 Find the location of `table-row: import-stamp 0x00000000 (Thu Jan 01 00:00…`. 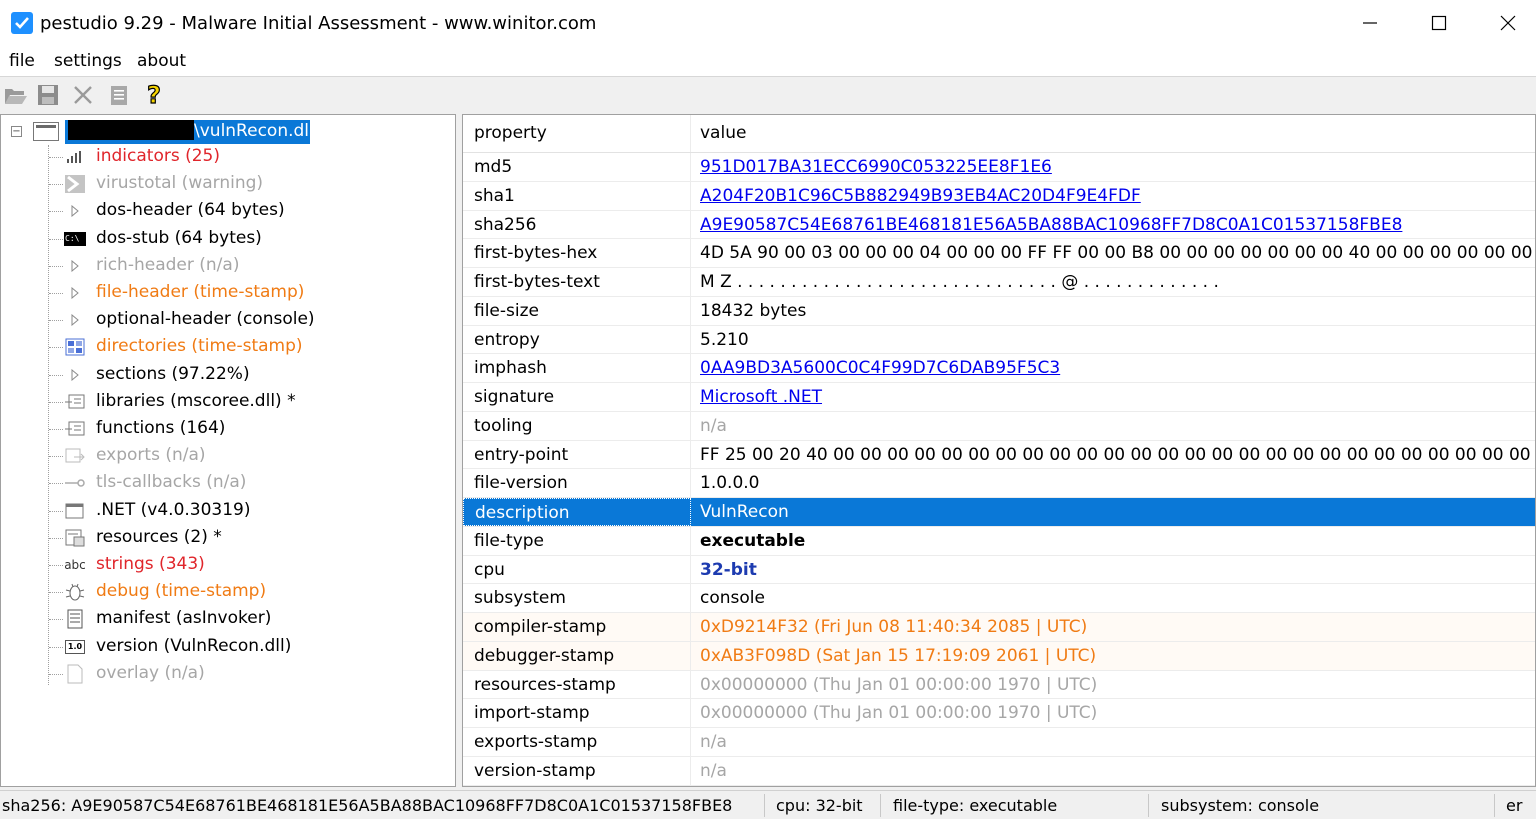

table-row: import-stamp 0x00000000 (Thu Jan 01 00:00… is located at coordinates (999, 714).